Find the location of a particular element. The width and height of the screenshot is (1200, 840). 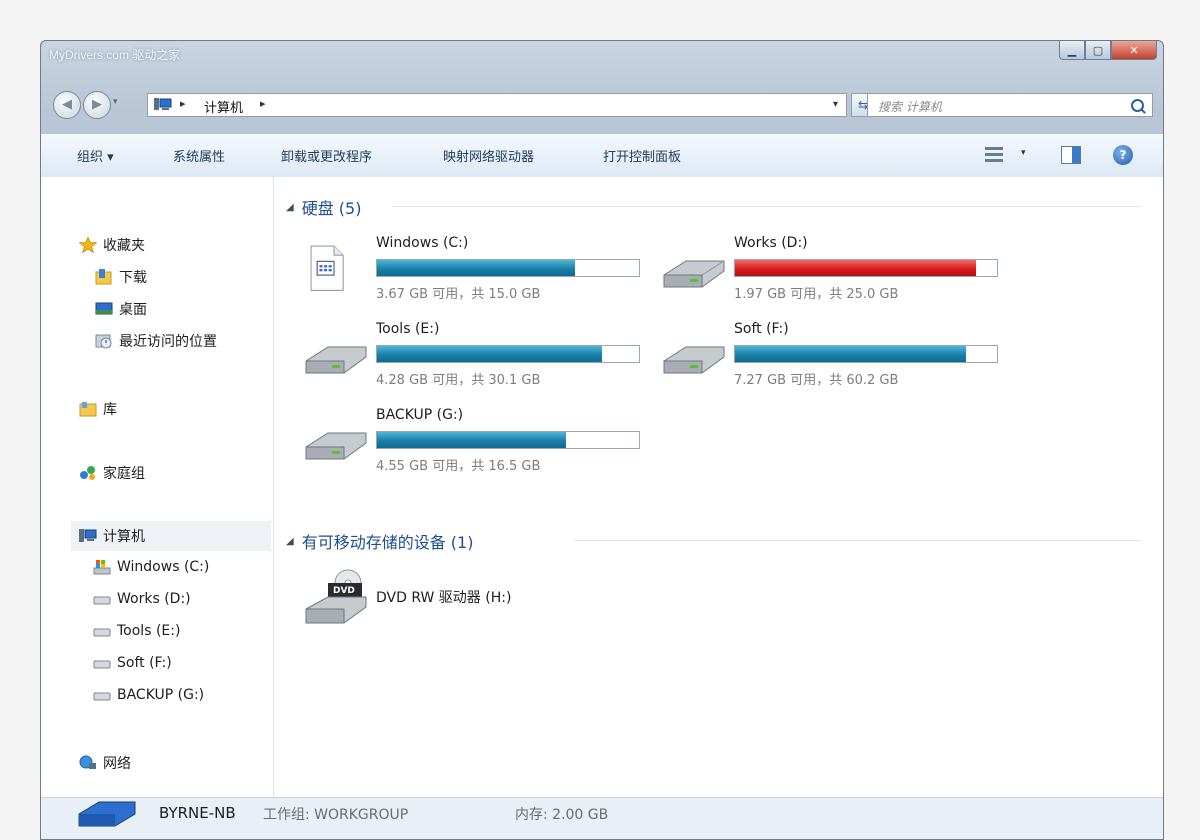

organize-button: 组织 ▾ is located at coordinates (95, 155).